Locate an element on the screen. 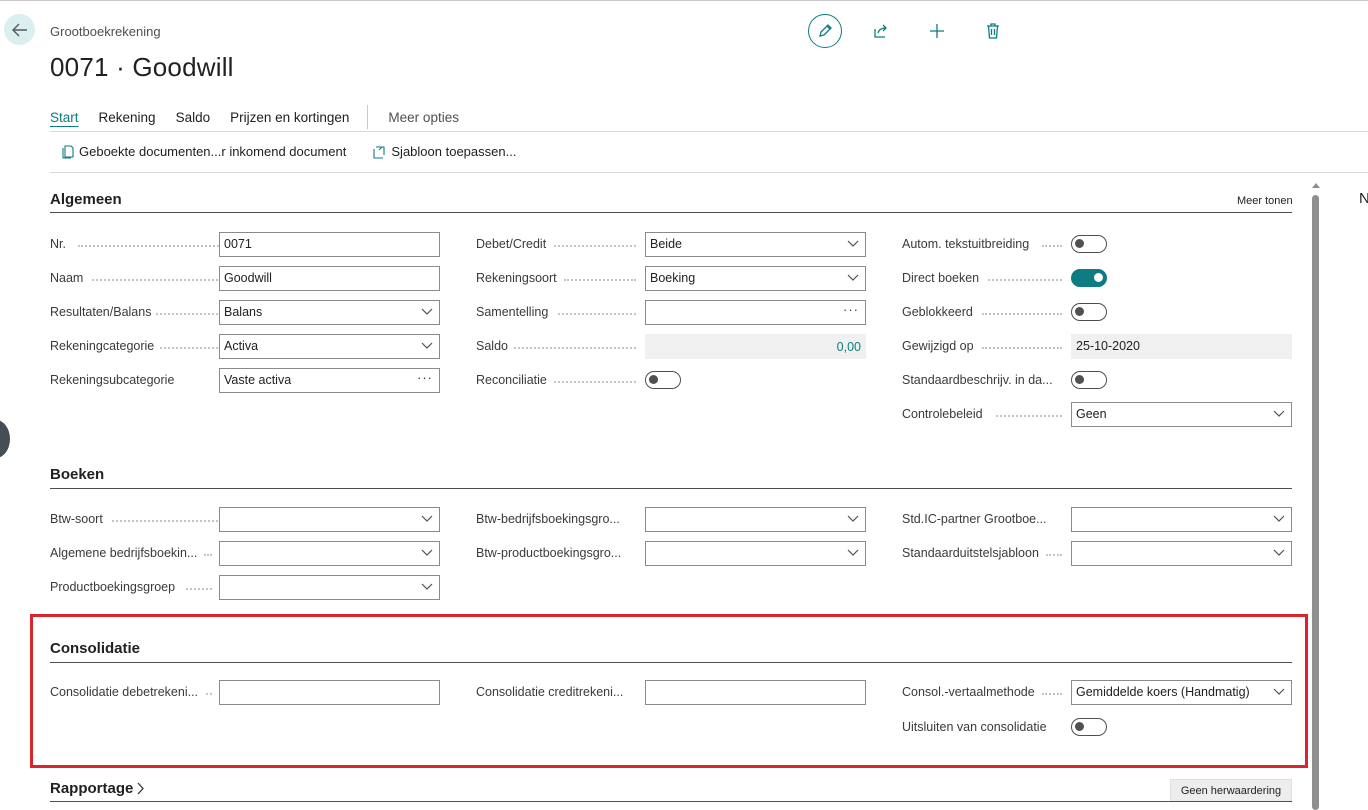 This screenshot has width=1368, height=810. tab-start: Start is located at coordinates (64, 117).